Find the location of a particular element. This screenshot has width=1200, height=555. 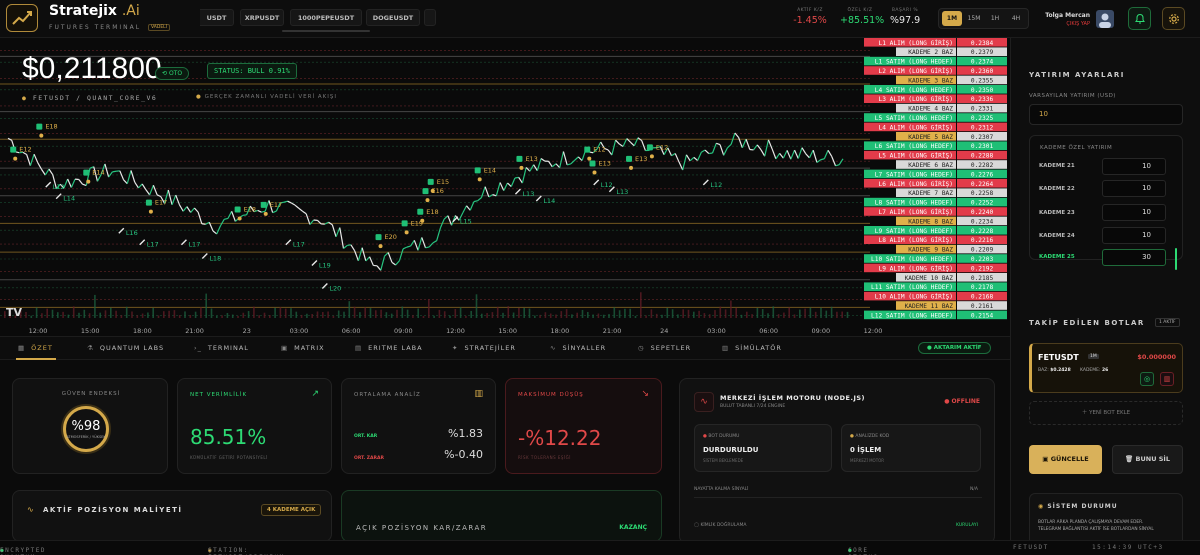

tier-input: 30 is located at coordinates (1134, 257).